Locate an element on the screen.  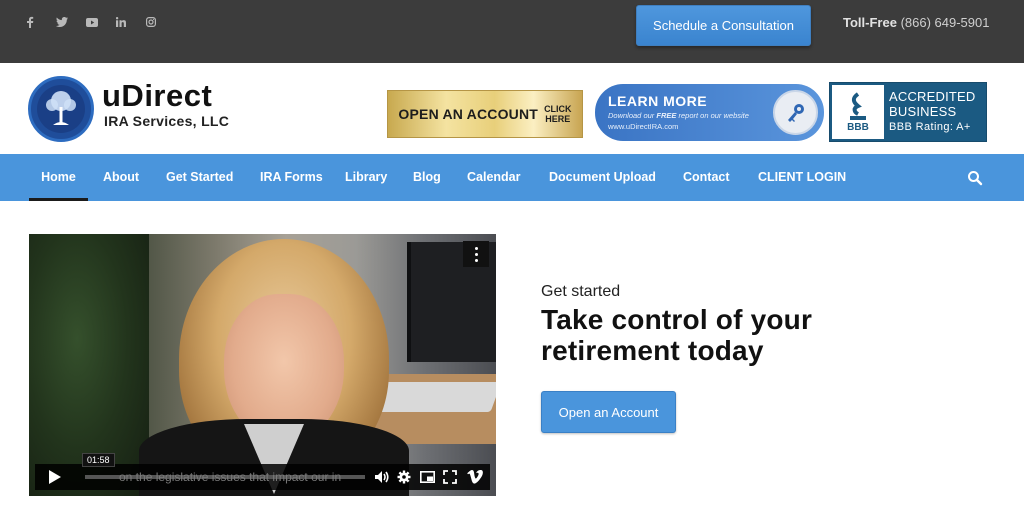
nav-item-library: Library is located at coordinates (366, 177).